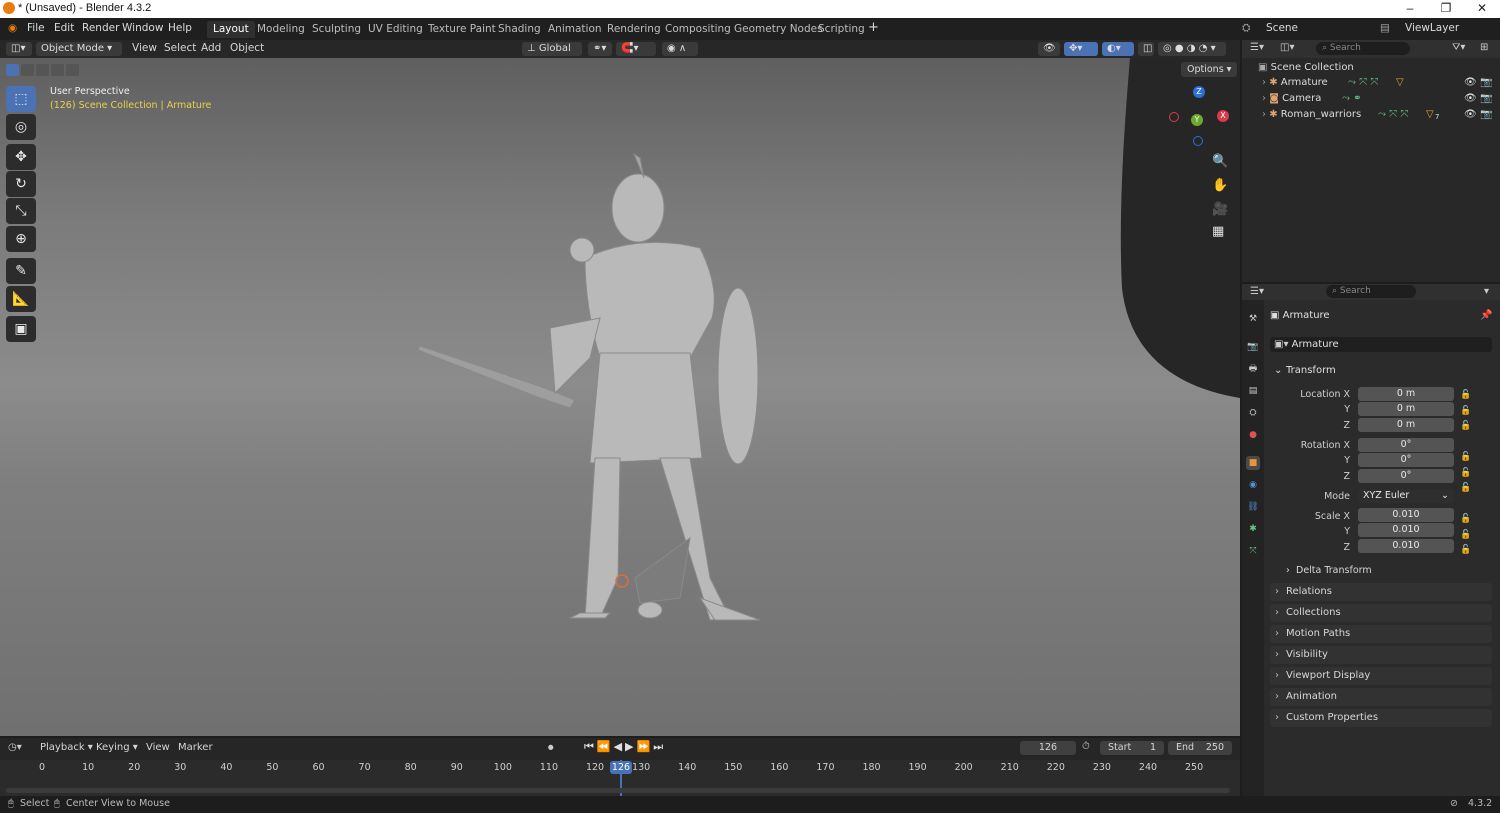 The image size is (1500, 813). What do you see at coordinates (21, 211) in the screenshot?
I see `scale-tool-icon: ⤡` at bounding box center [21, 211].